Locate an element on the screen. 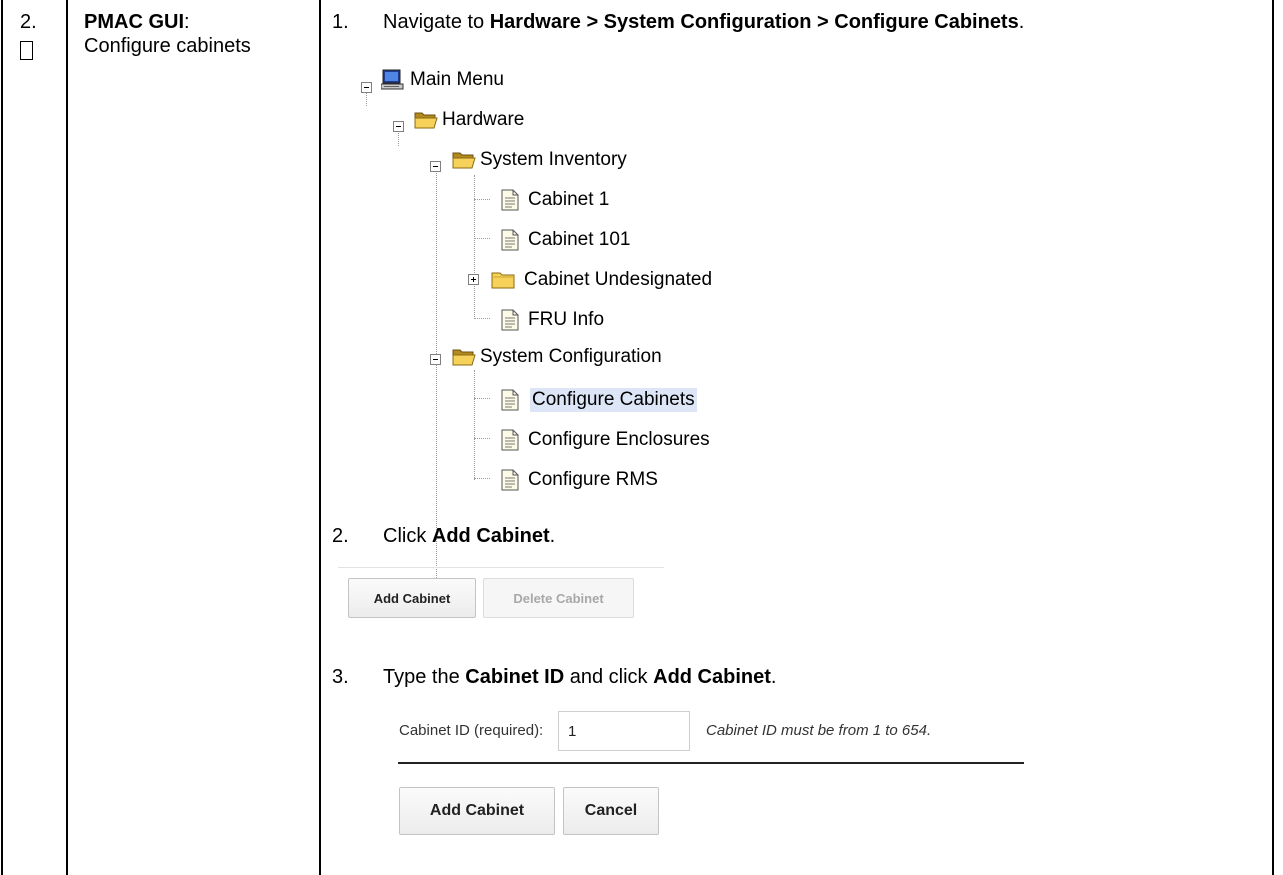 The image size is (1283, 875). tree-item-fru-info: FRU Info is located at coordinates (552, 320).